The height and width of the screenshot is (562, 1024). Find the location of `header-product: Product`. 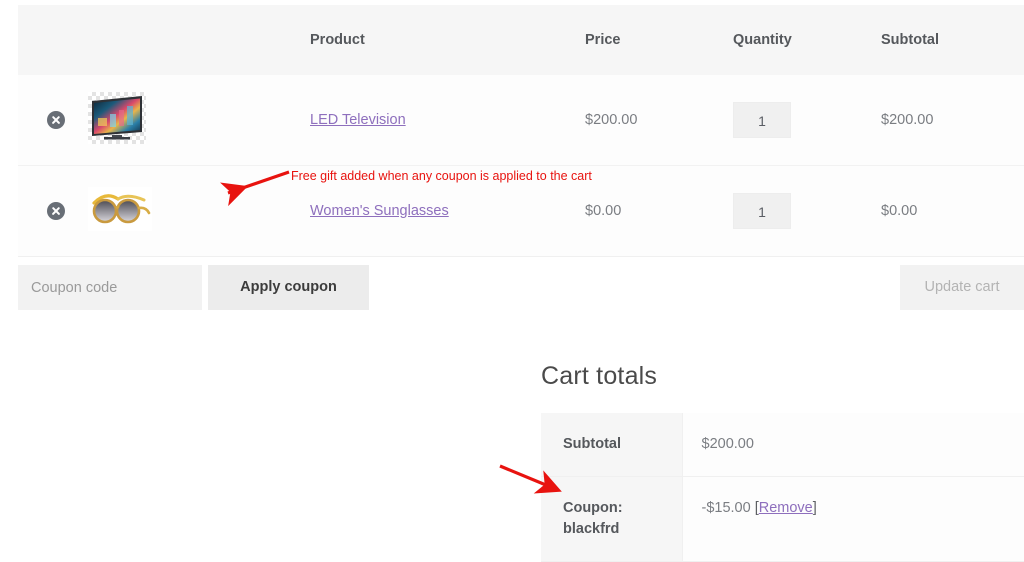

header-product: Product is located at coordinates (447, 40).